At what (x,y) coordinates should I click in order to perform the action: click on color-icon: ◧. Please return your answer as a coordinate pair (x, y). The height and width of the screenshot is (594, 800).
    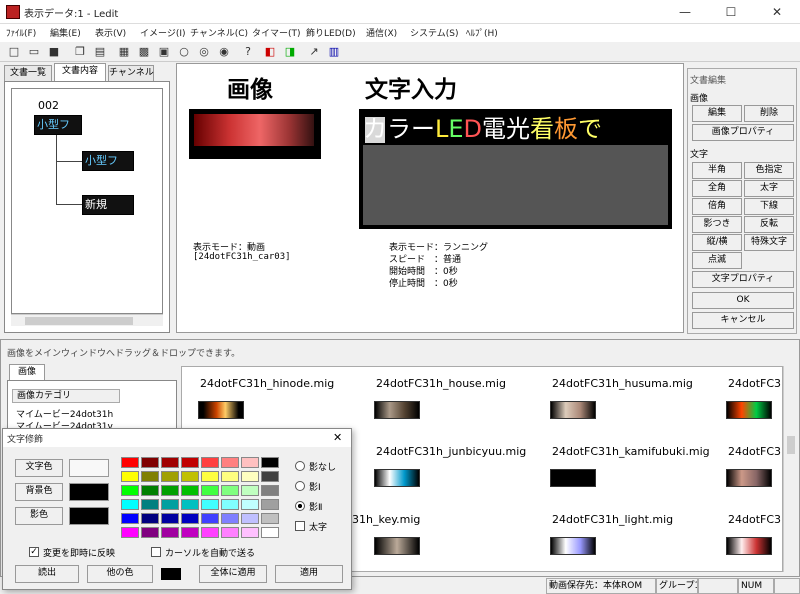
    Looking at the image, I should click on (270, 52).